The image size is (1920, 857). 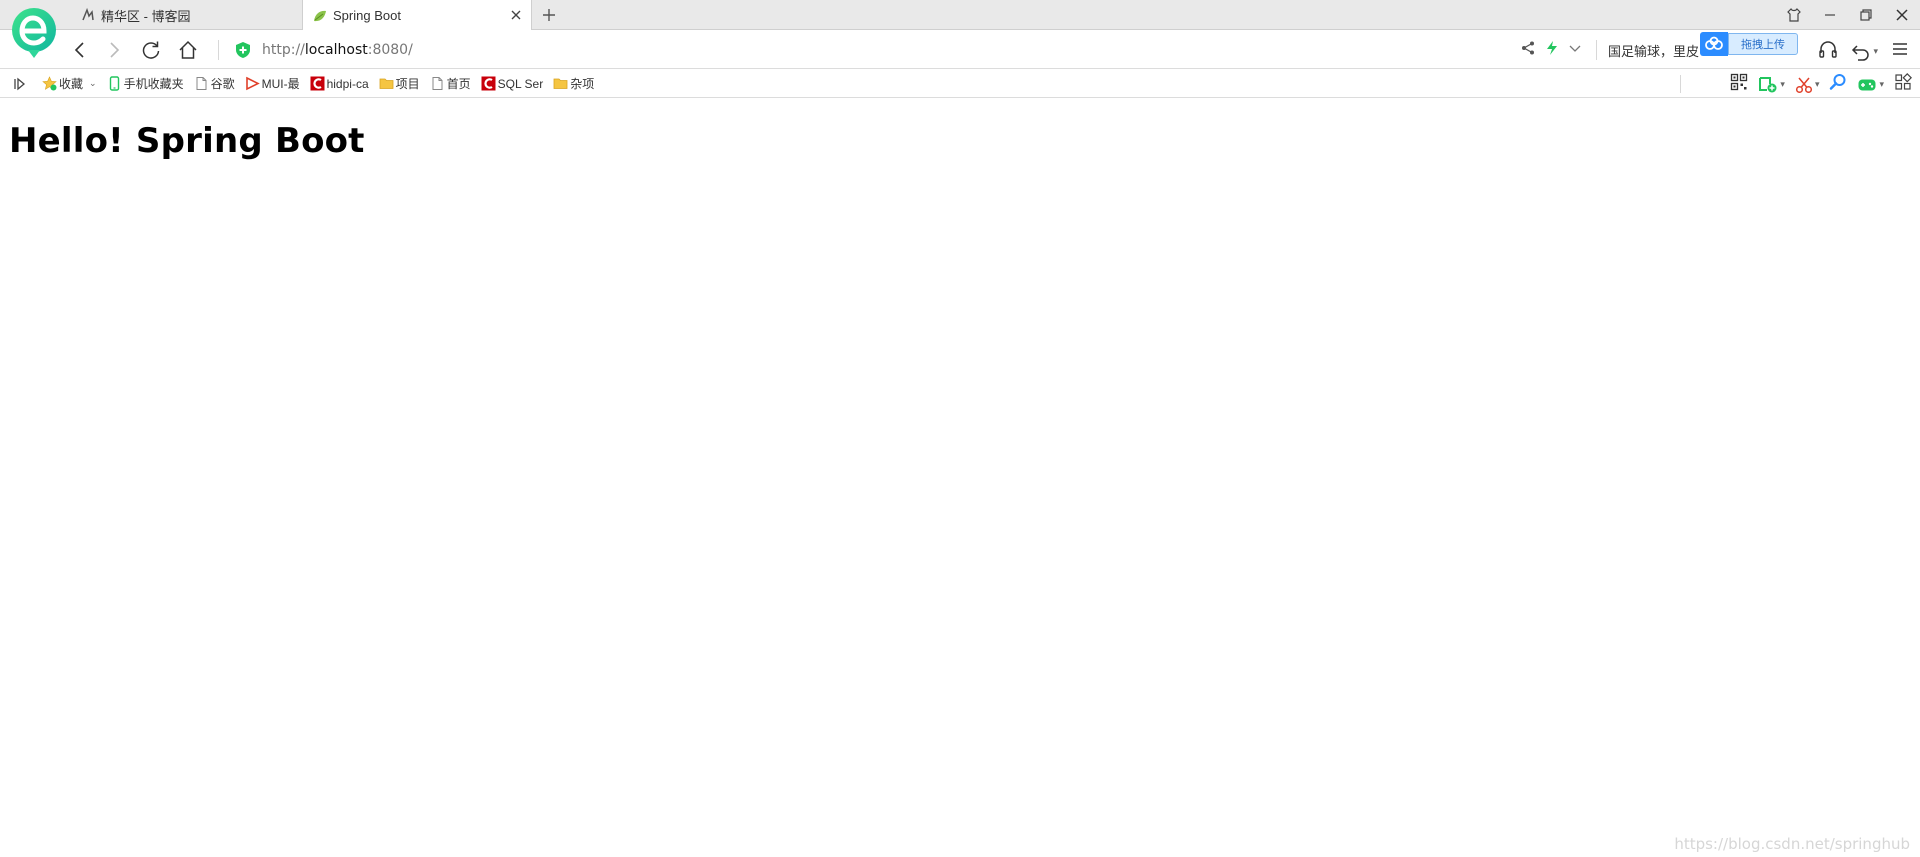 I want to click on bookmark-misc: 杂项, so click(x=573, y=83).